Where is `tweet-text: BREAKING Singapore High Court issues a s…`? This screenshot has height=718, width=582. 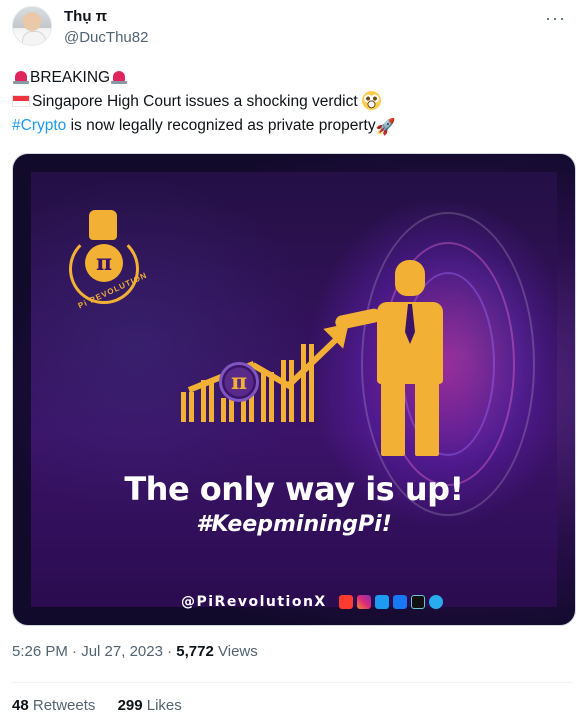
tweet-text: BREAKING Singapore High Court issues a s… is located at coordinates (292, 103).